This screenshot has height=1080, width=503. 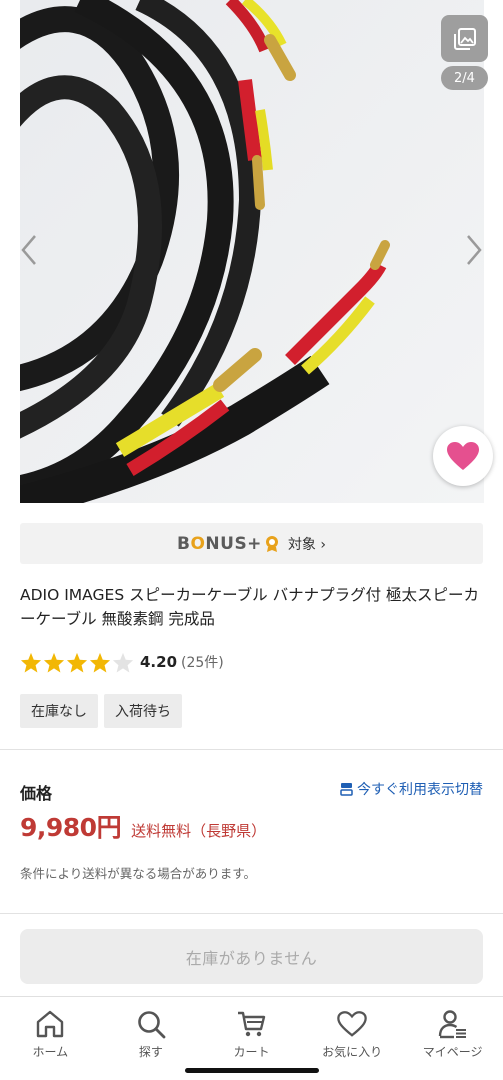 I want to click on product-rating: 4.20 (25件), so click(x=122, y=662).